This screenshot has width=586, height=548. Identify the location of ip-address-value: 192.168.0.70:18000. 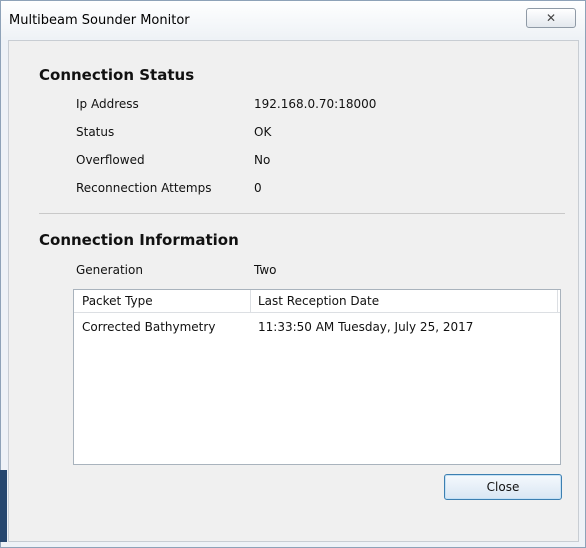
(315, 104).